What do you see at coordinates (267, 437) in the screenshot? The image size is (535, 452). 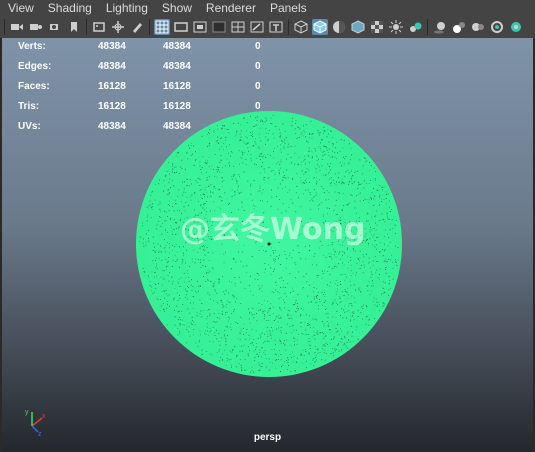 I see `camera-name-label: persp` at bounding box center [267, 437].